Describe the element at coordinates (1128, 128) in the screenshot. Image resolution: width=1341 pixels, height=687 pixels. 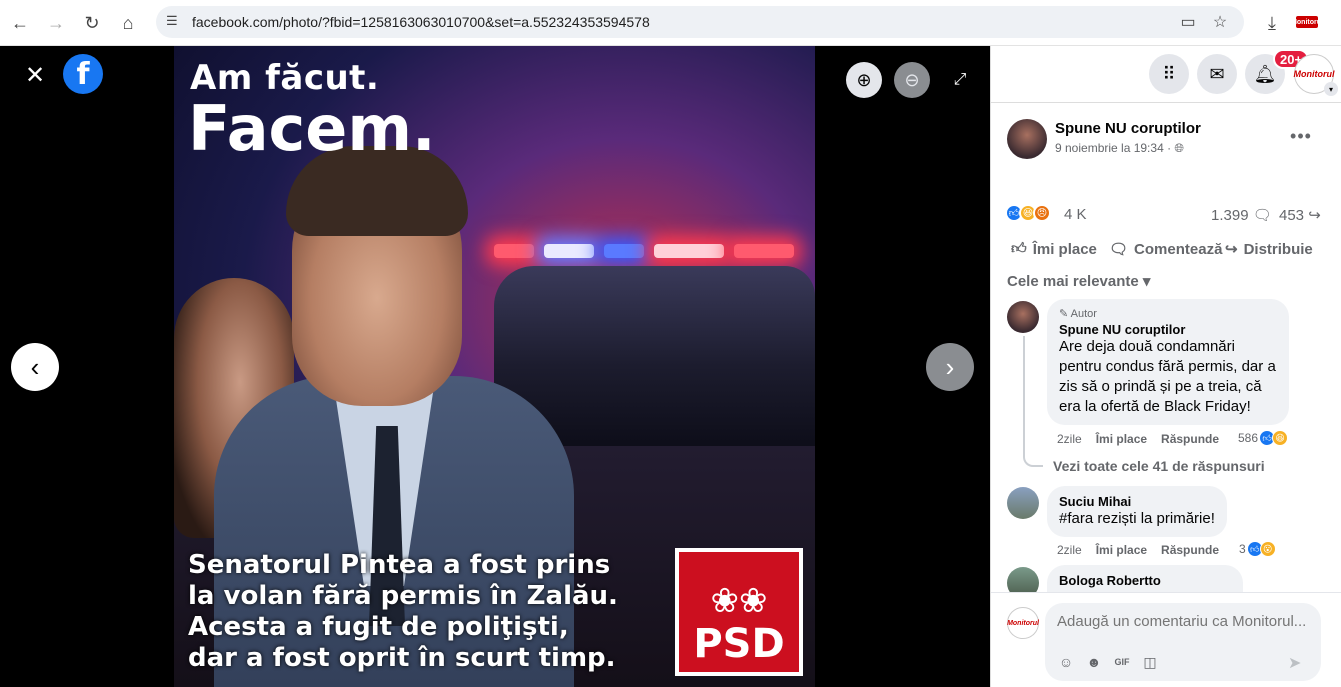
I see `page-name: Spune NU coruptilor` at that location.